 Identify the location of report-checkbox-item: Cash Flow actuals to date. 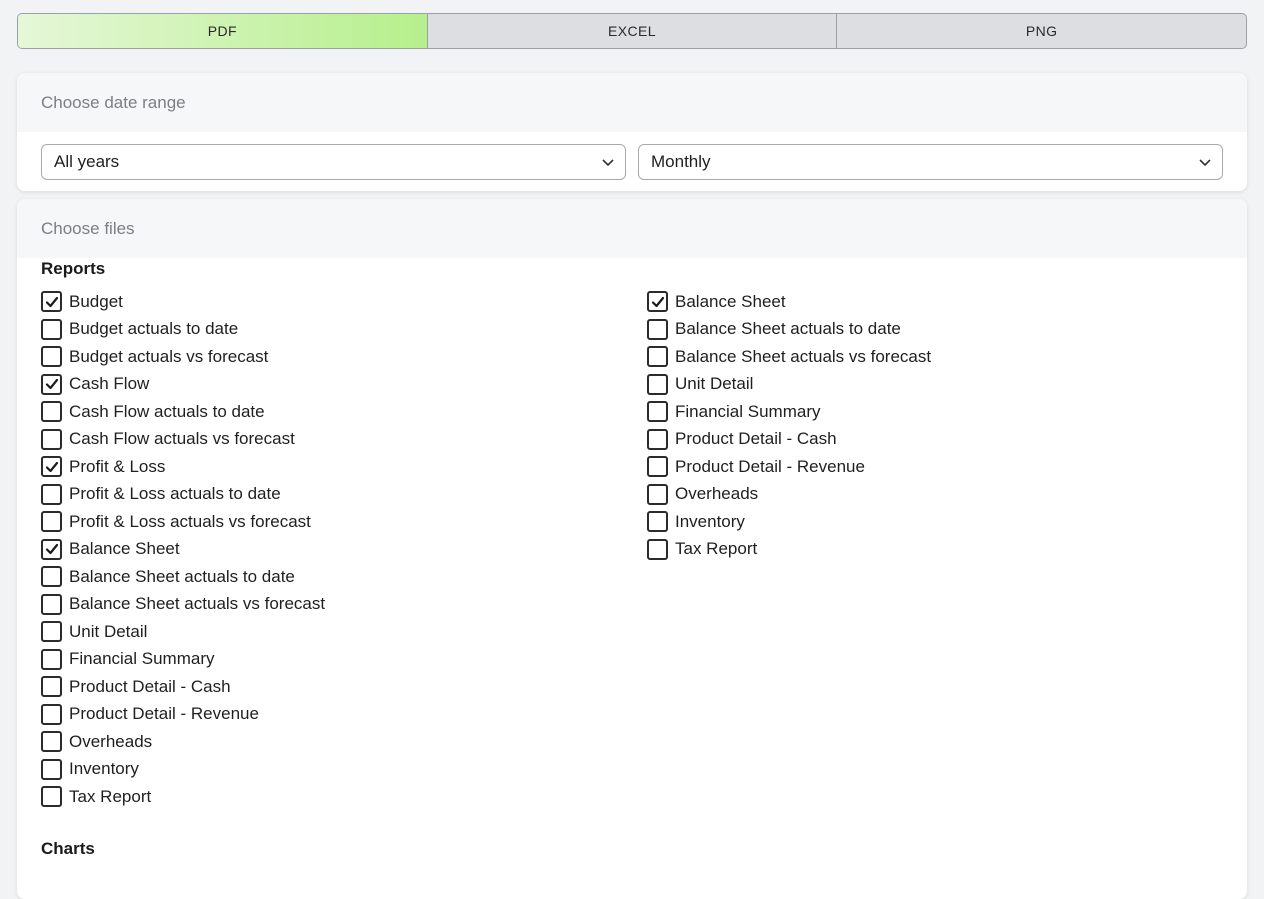
(183, 412).